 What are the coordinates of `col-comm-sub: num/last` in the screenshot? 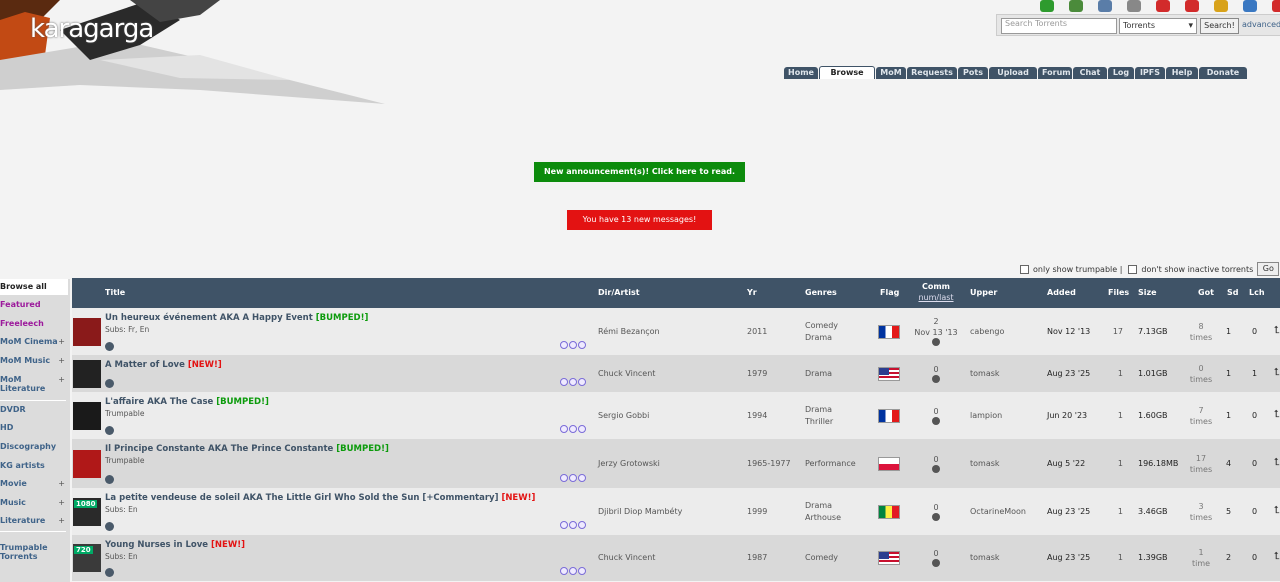 It's located at (935, 297).